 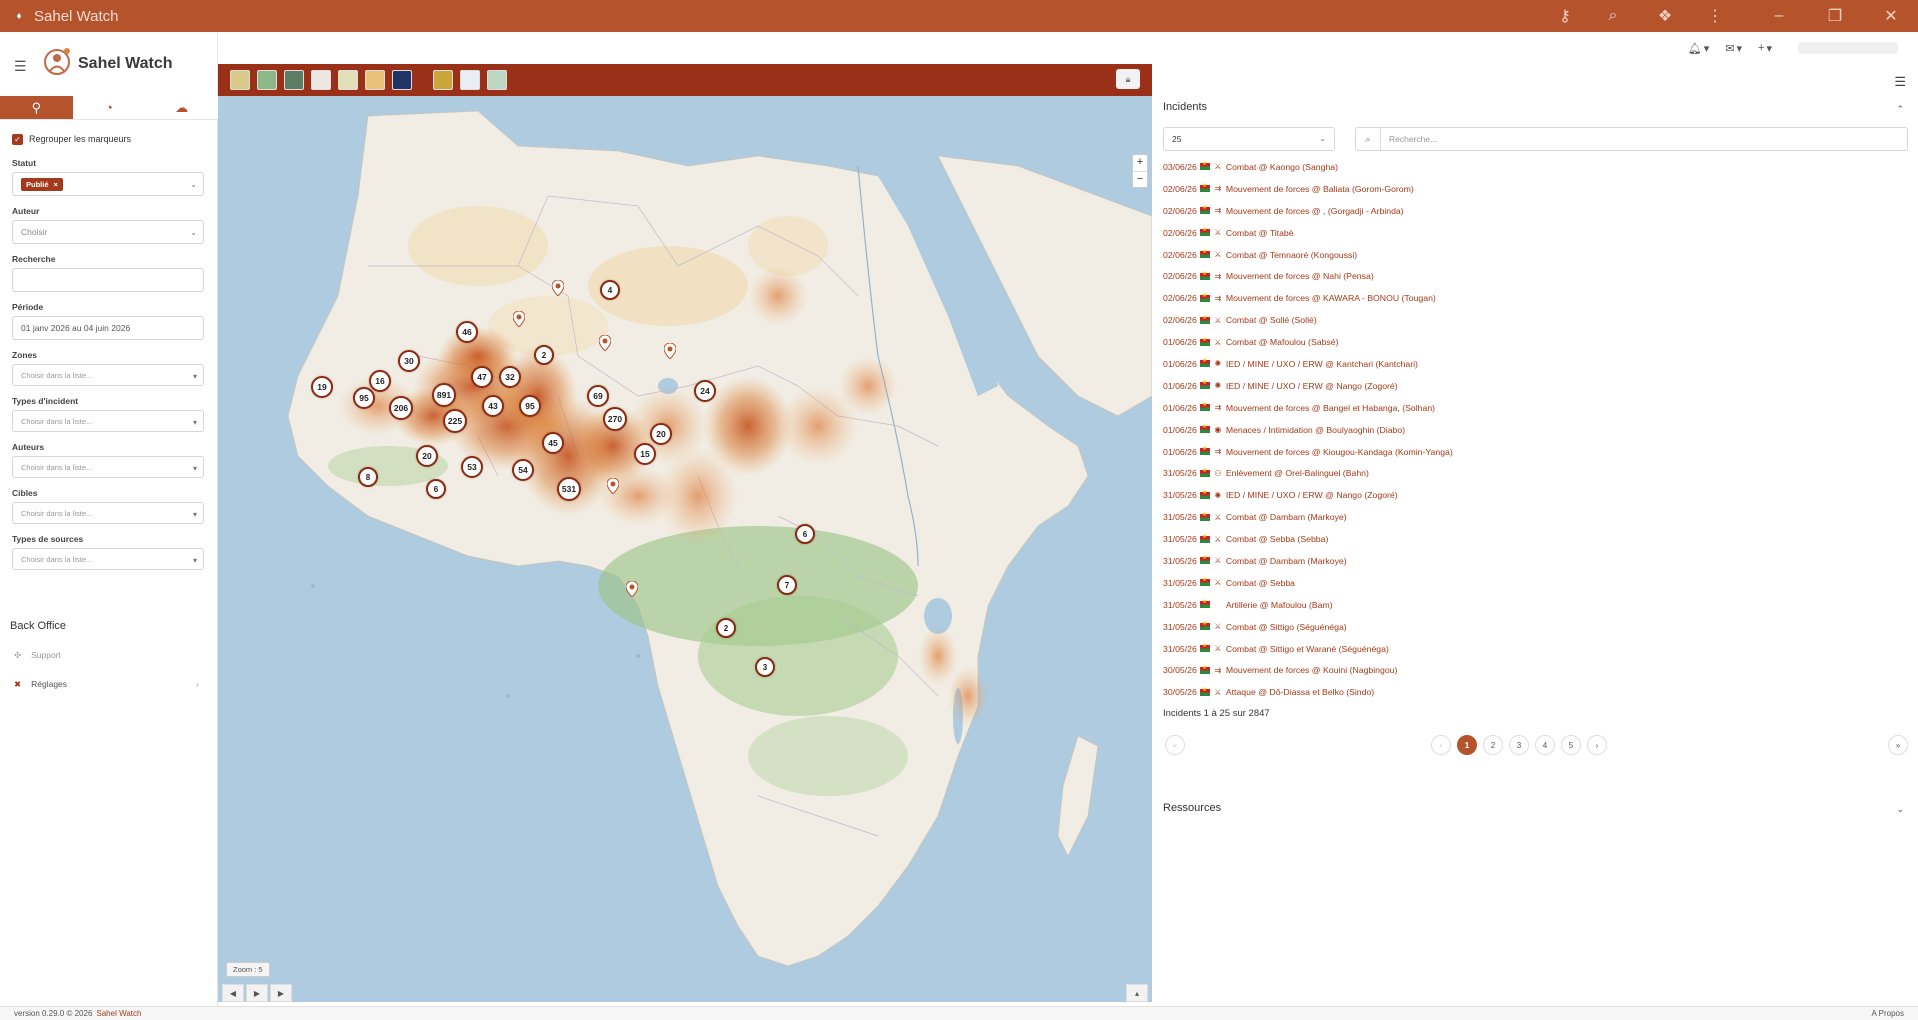 What do you see at coordinates (401, 408) in the screenshot?
I see `map-cluster: 206` at bounding box center [401, 408].